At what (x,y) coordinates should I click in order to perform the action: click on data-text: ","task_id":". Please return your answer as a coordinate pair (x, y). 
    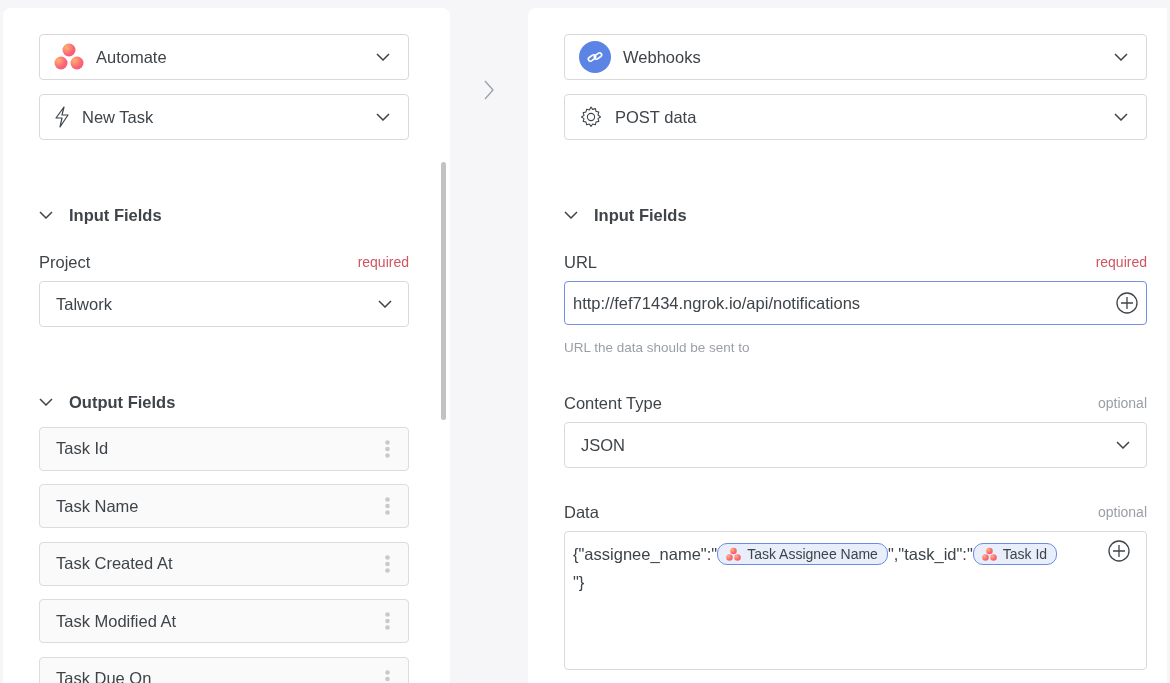
    Looking at the image, I should click on (930, 554).